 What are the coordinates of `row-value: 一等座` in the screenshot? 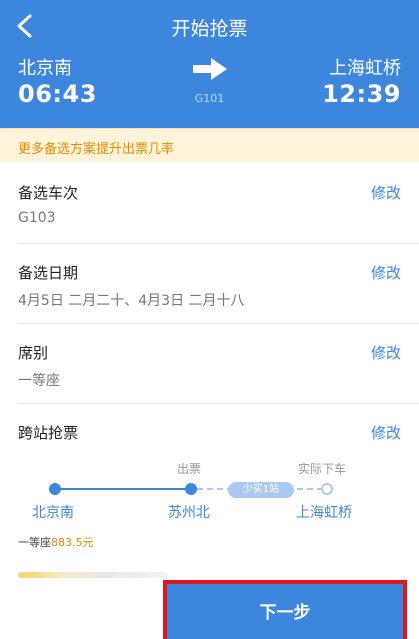 It's located at (39, 381).